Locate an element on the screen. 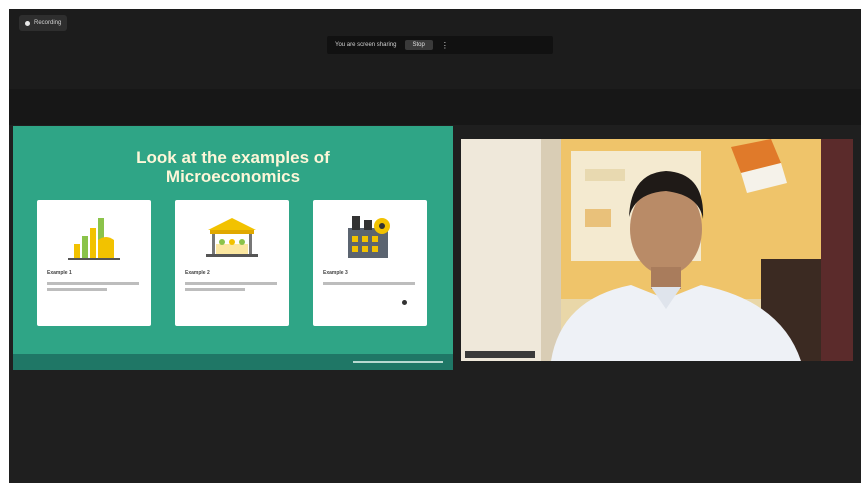 This screenshot has width=863, height=483. screen-share-bar: You are screen sharing Stop ⋮ is located at coordinates (440, 45).